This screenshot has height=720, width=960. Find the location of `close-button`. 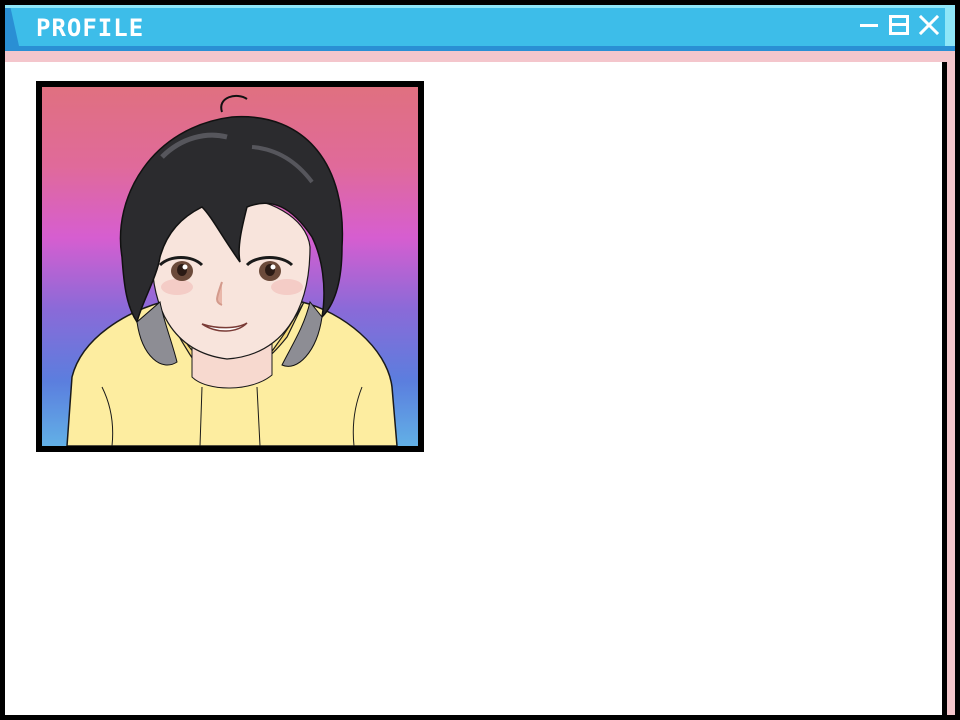

close-button is located at coordinates (929, 25).